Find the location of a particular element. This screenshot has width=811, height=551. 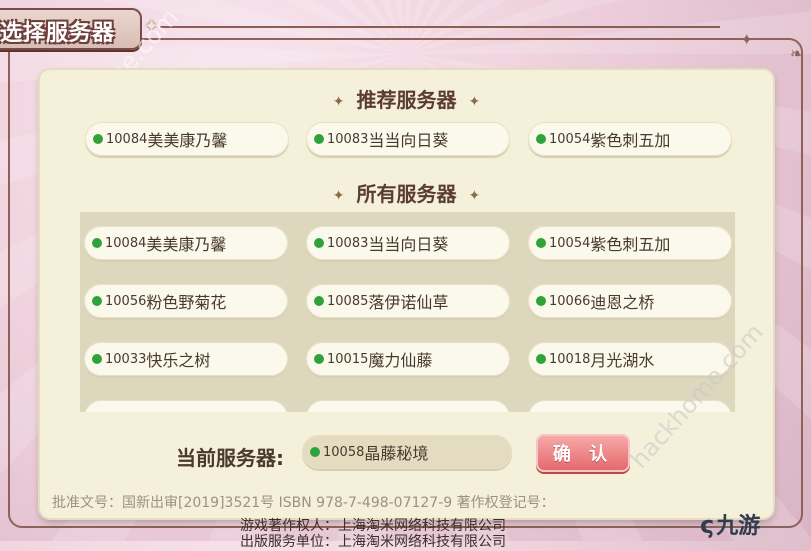

server-list-item: 10083 当当向日葵 is located at coordinates (408, 243).